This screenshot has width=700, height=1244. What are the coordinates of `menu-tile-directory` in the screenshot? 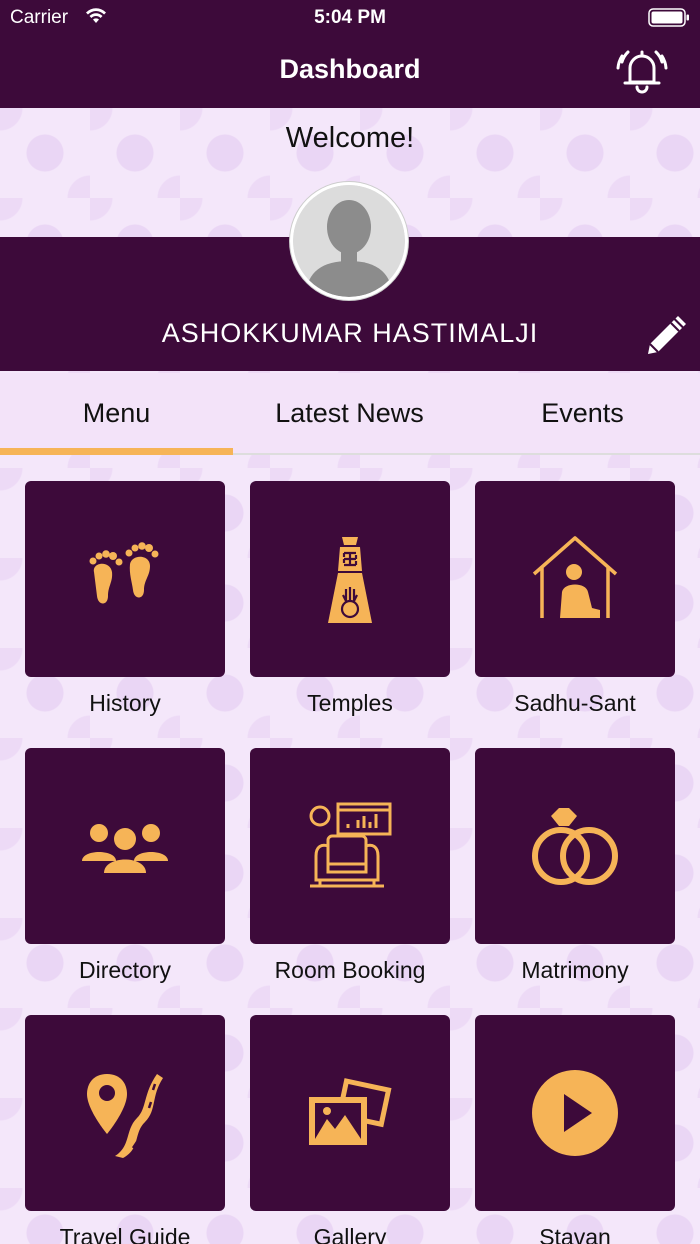 It's located at (125, 846).